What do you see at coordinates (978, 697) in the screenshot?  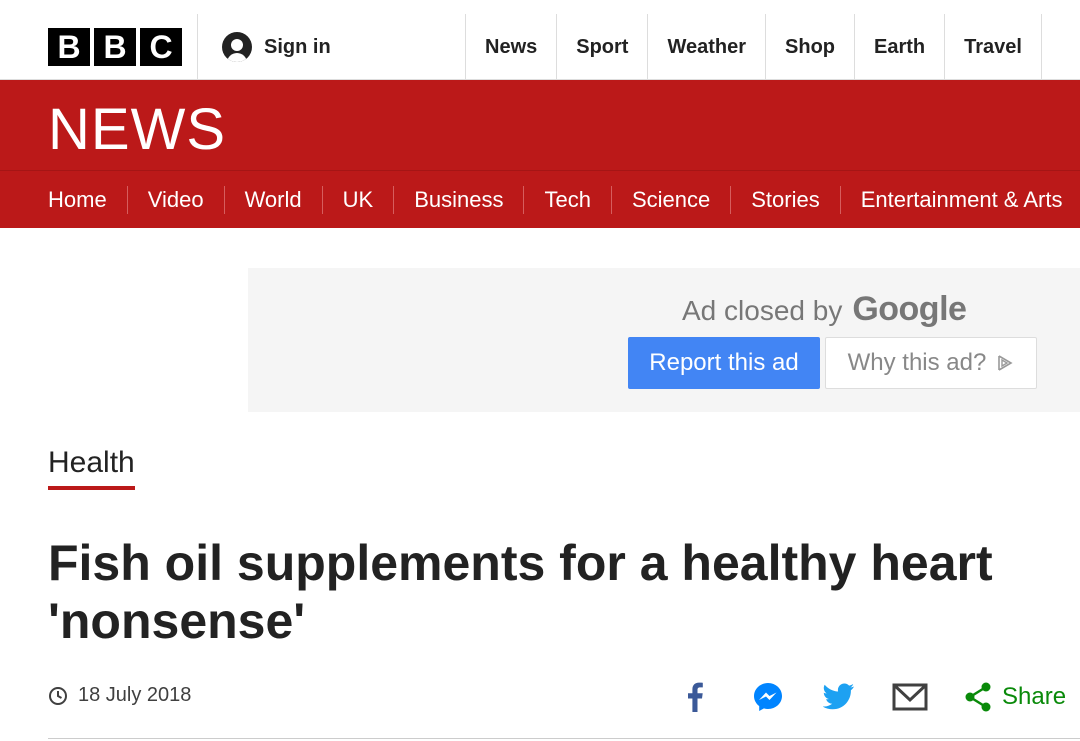 I see `share-icon` at bounding box center [978, 697].